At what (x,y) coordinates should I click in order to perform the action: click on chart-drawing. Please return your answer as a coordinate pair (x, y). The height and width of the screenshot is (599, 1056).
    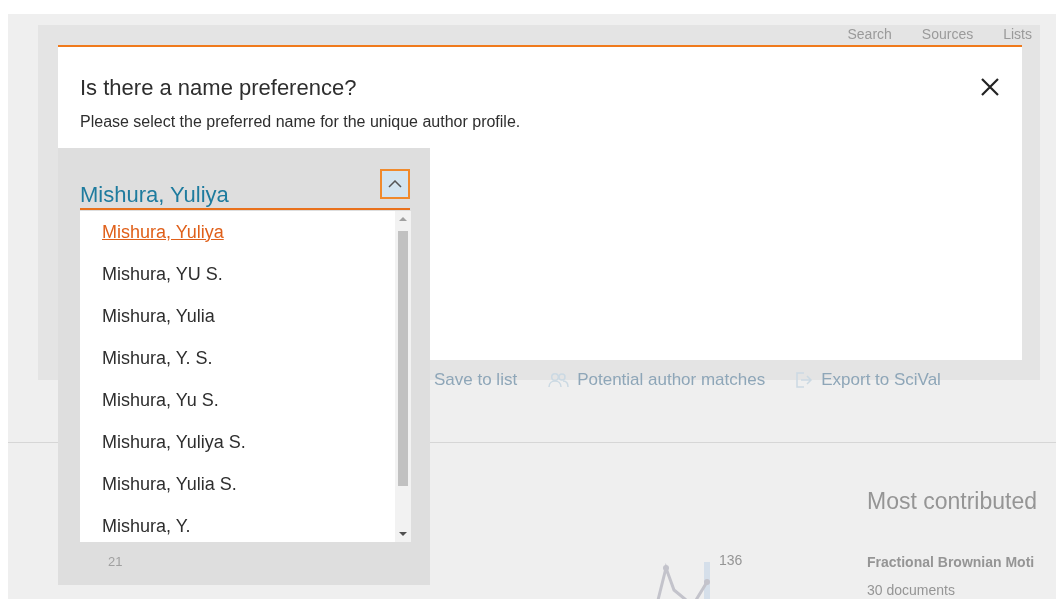
    Looking at the image, I should click on (683, 580).